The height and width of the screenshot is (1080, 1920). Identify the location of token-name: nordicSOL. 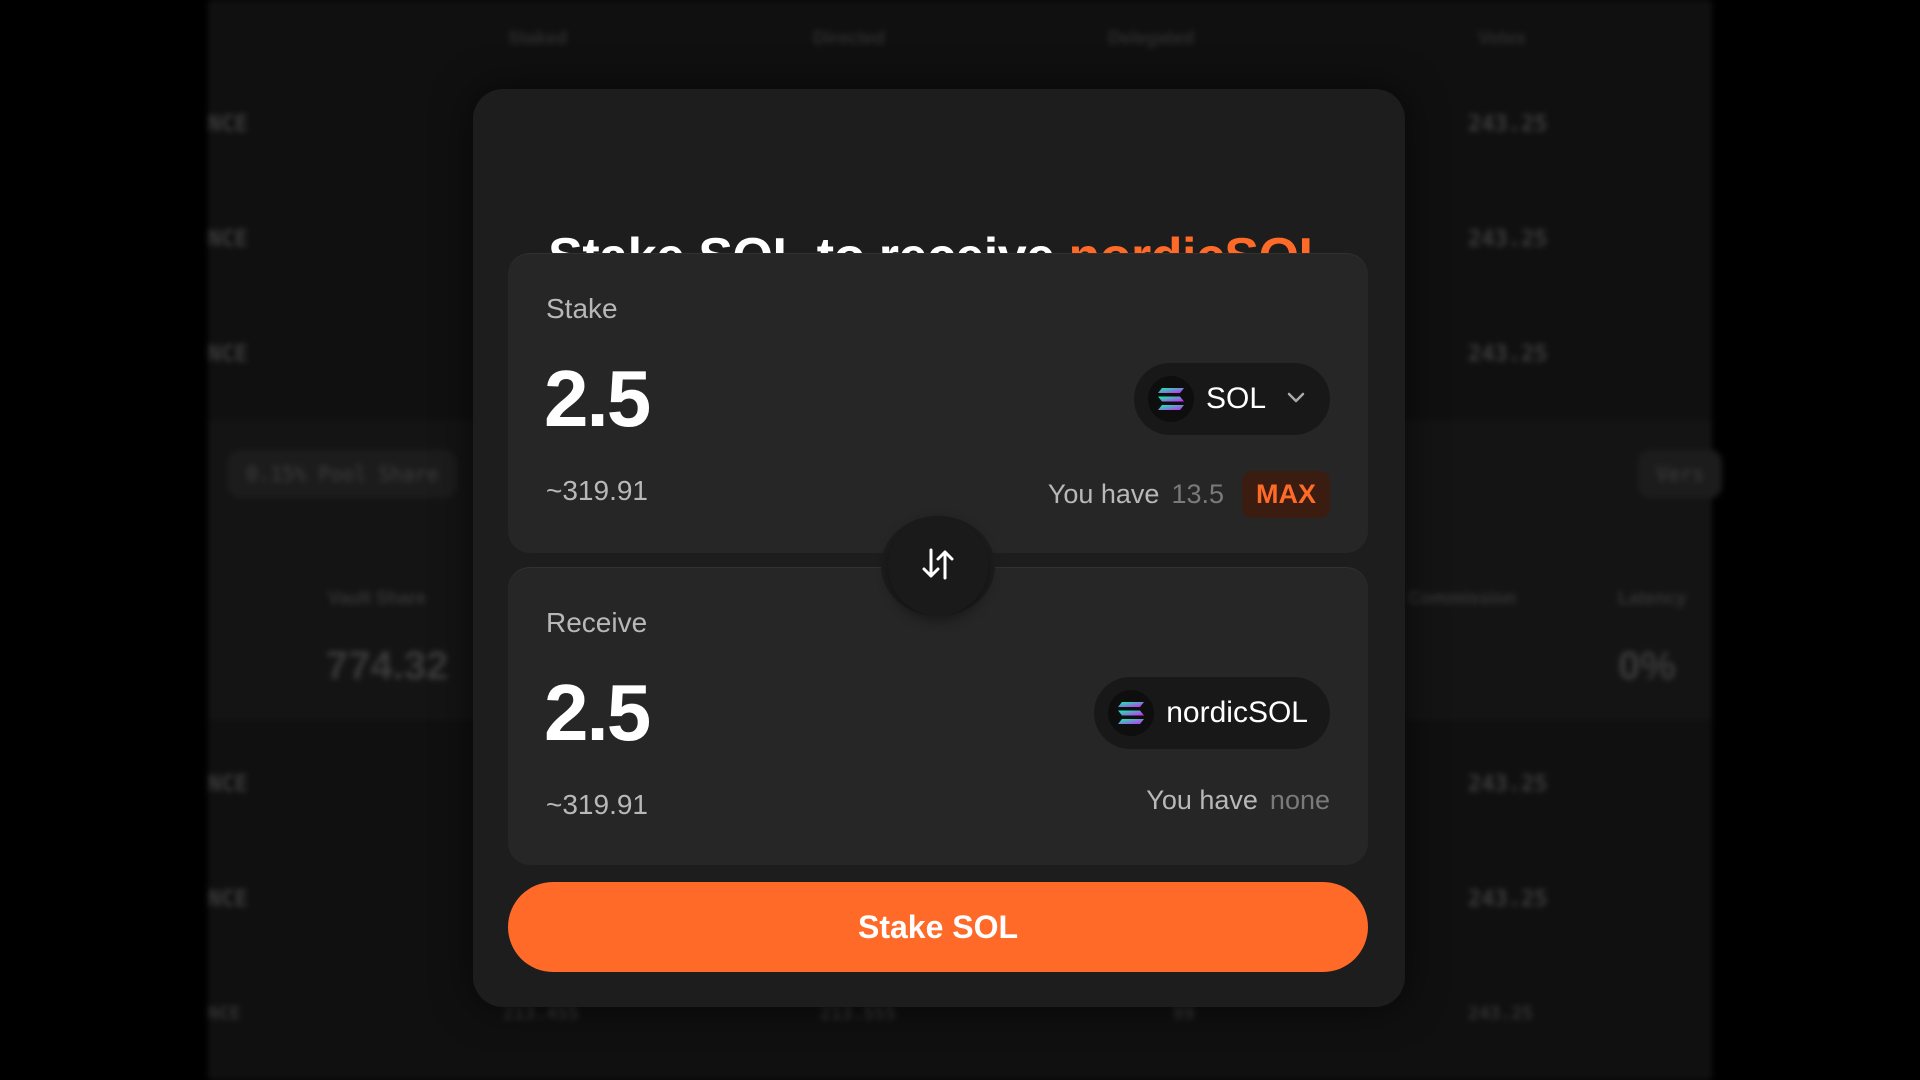
(1237, 712).